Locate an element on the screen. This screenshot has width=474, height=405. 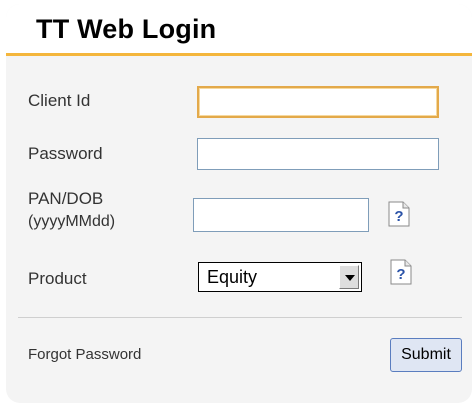
page-title: TT Web Login is located at coordinates (126, 29).